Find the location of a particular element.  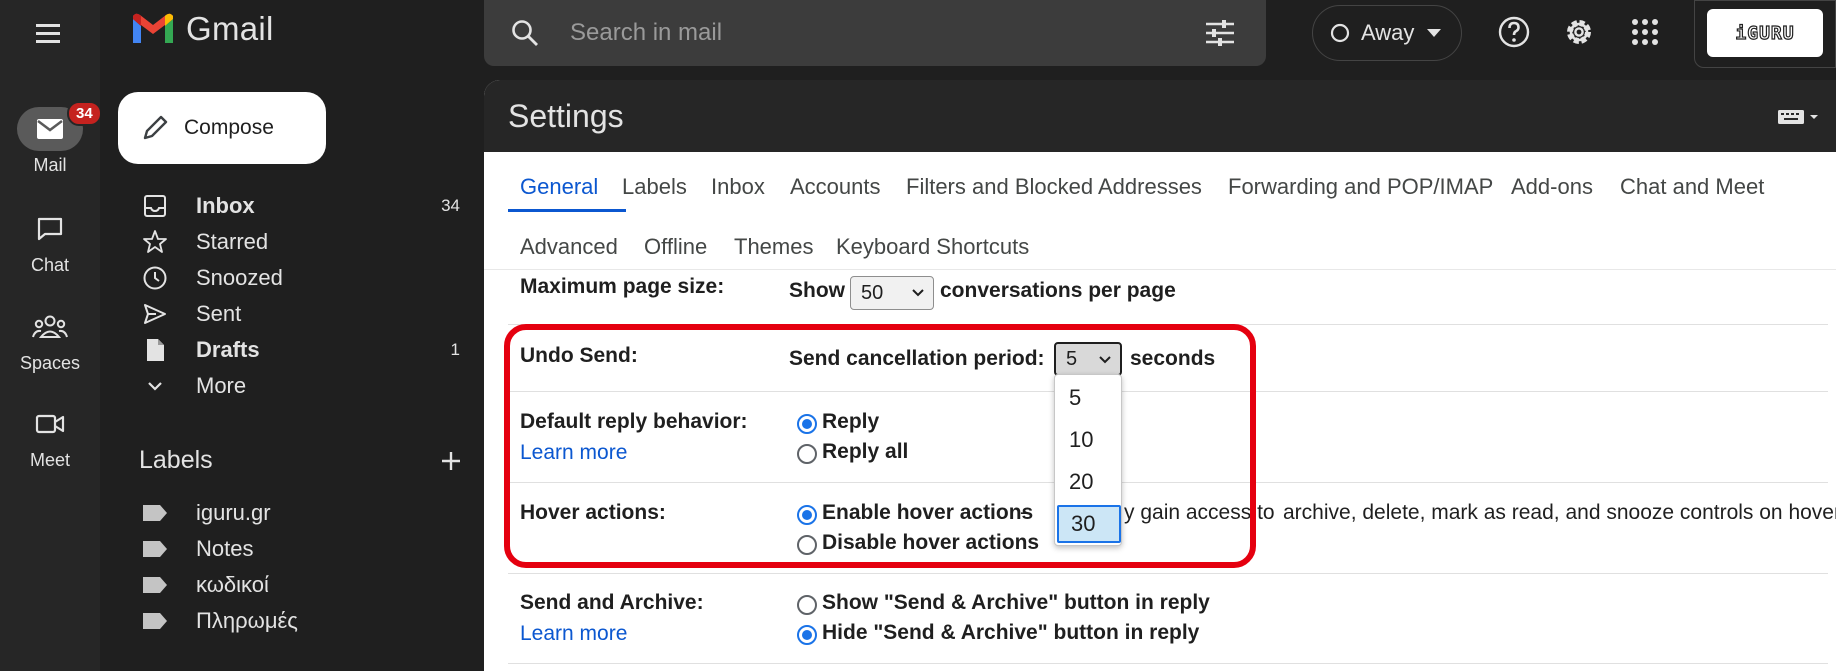

drafts-count: 1 is located at coordinates (455, 349).